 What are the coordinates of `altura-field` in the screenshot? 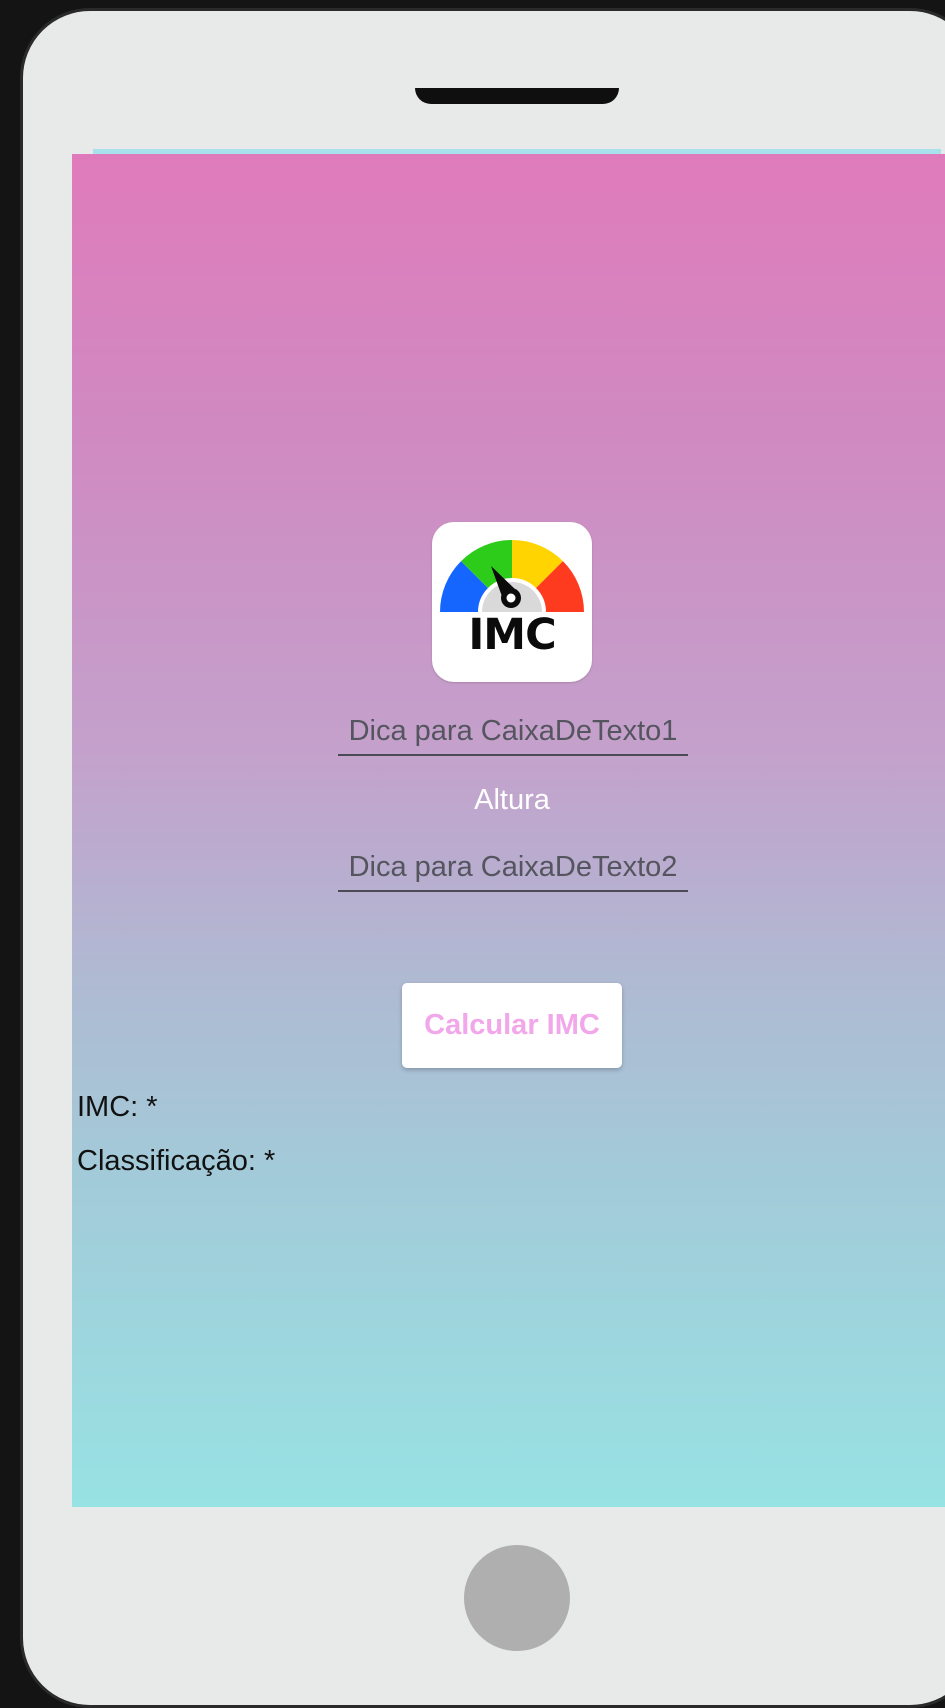 It's located at (513, 868).